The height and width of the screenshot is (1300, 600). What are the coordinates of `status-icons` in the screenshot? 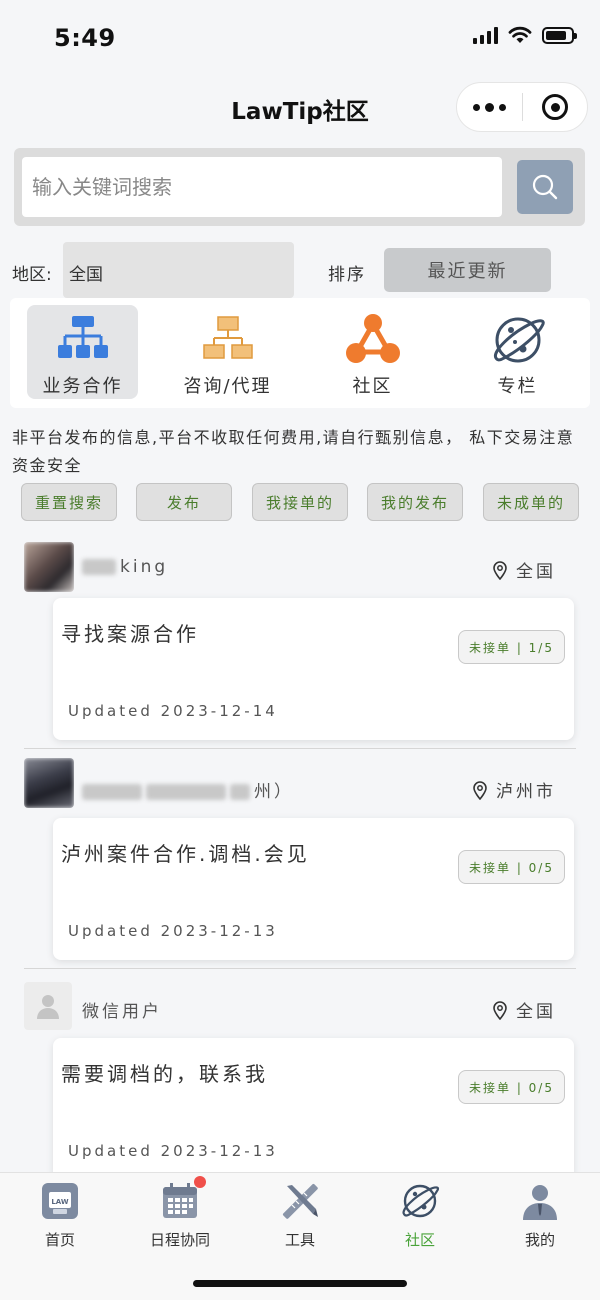 It's located at (525, 35).